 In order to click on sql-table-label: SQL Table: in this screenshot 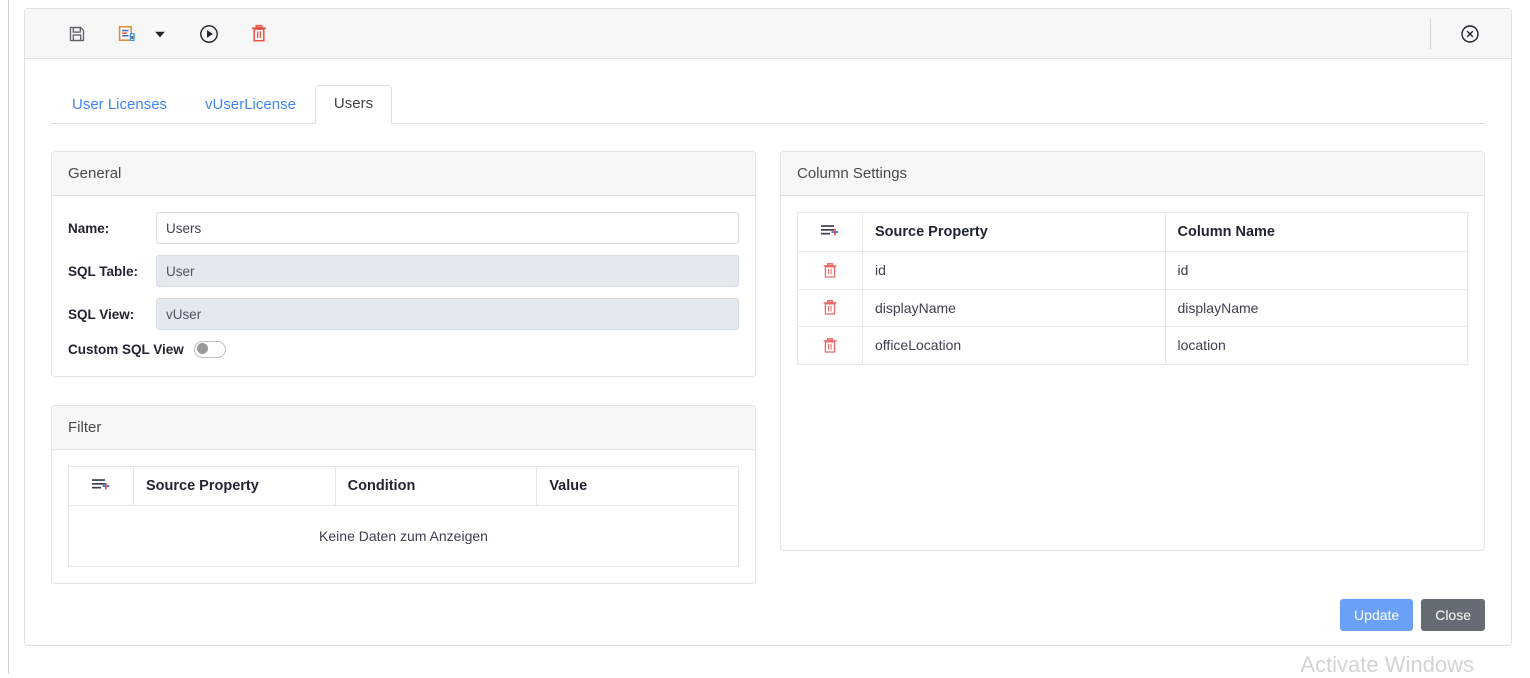, I will do `click(103, 271)`.